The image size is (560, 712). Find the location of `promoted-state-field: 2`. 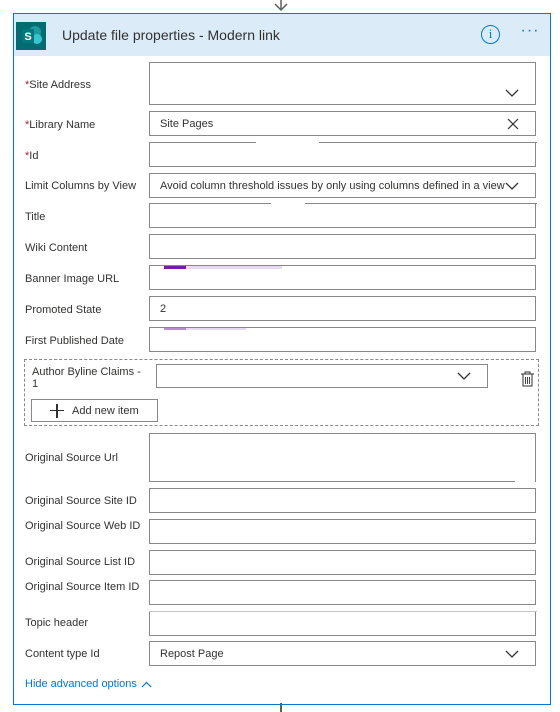

promoted-state-field: 2 is located at coordinates (342, 308).